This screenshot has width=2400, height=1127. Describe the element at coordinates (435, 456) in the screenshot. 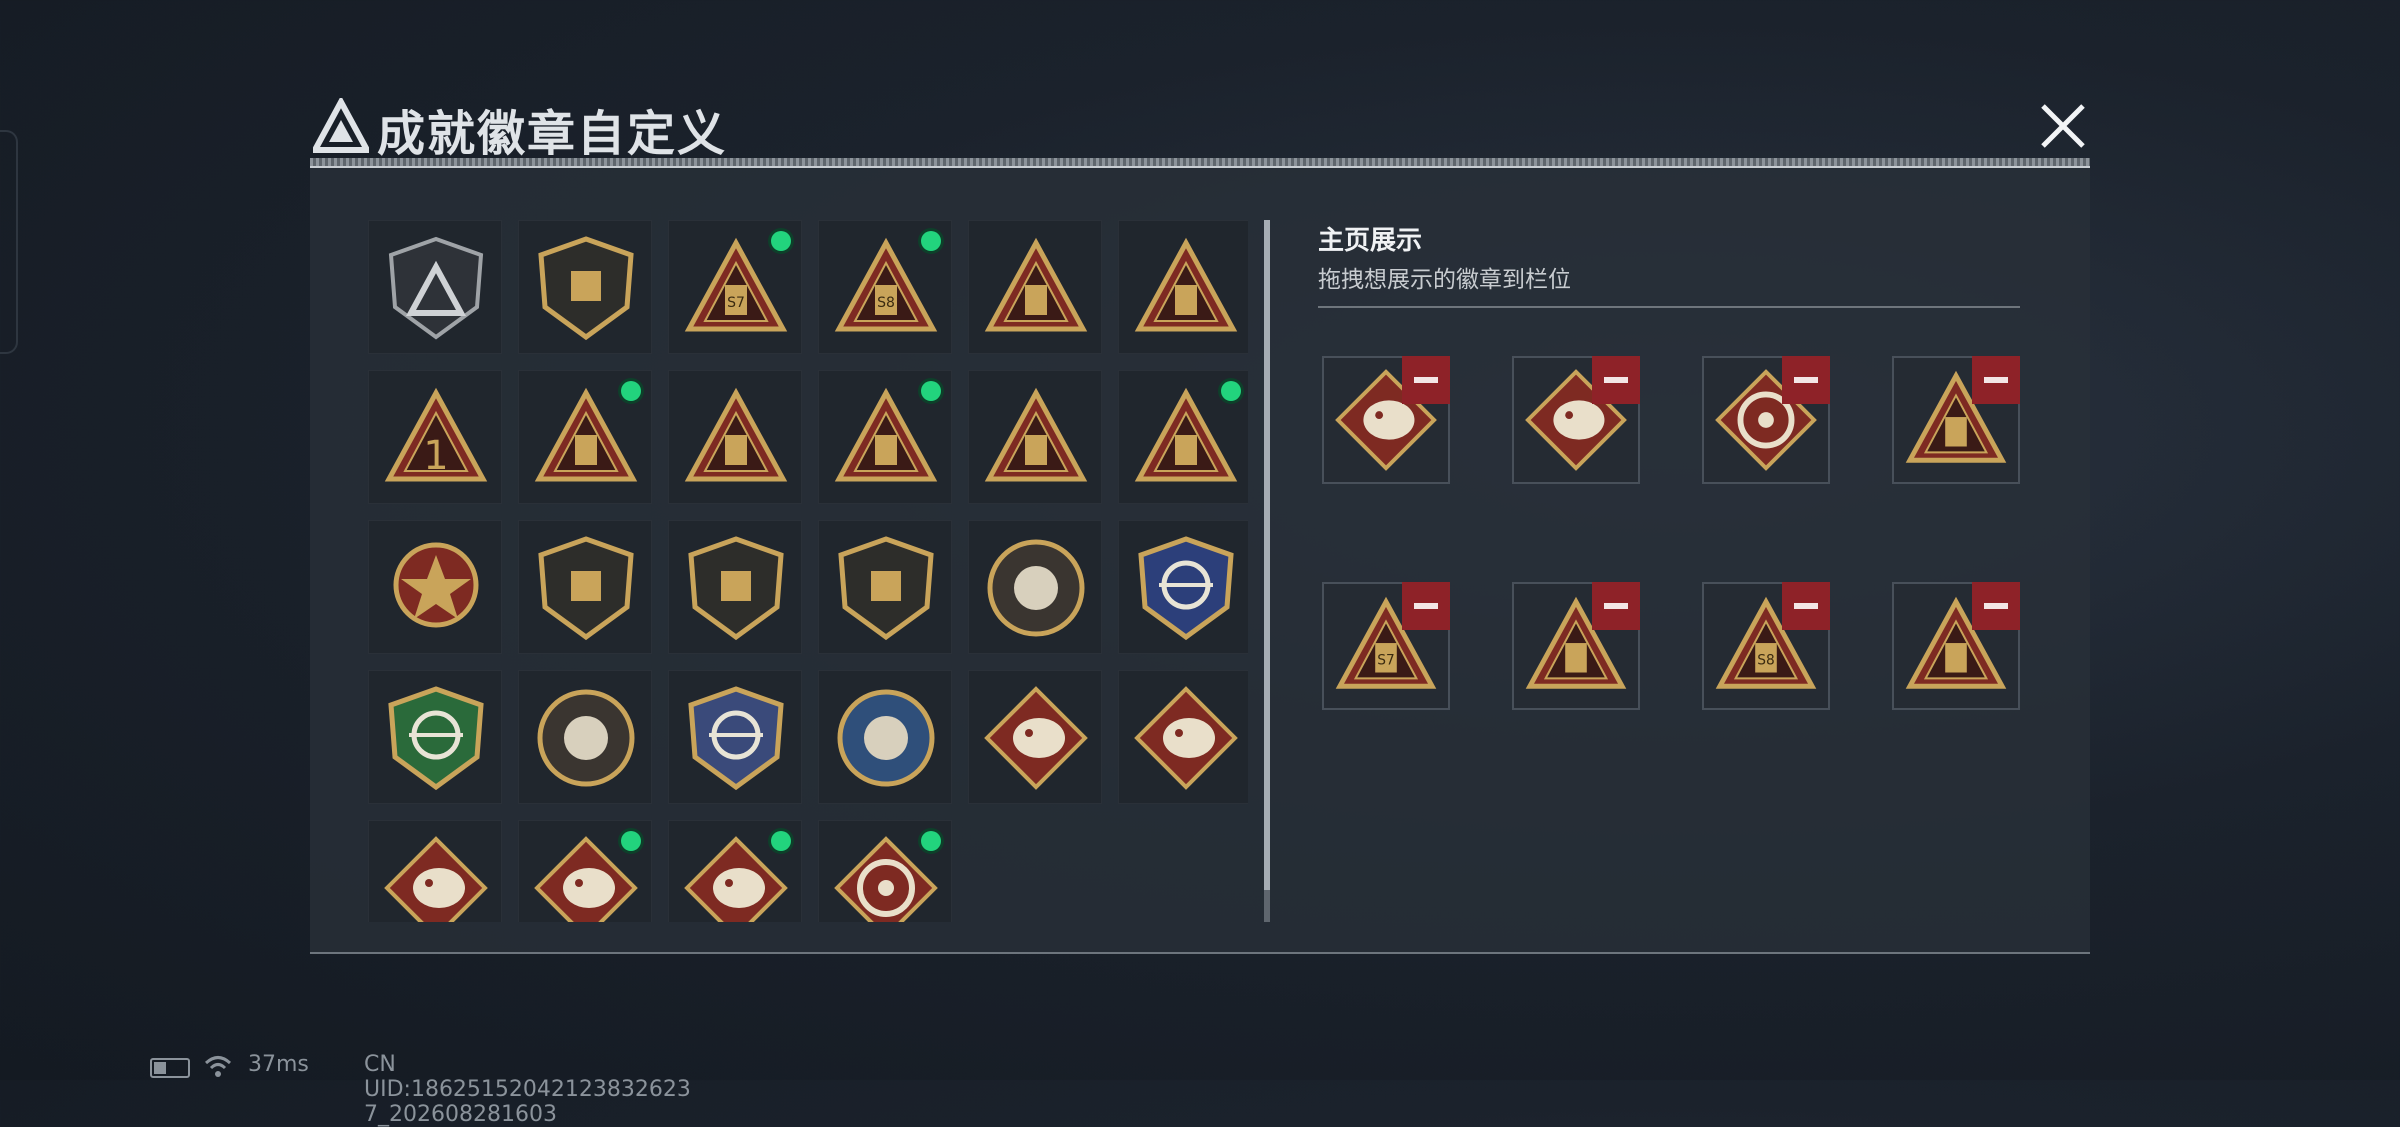

I see `svg-text: 1` at that location.